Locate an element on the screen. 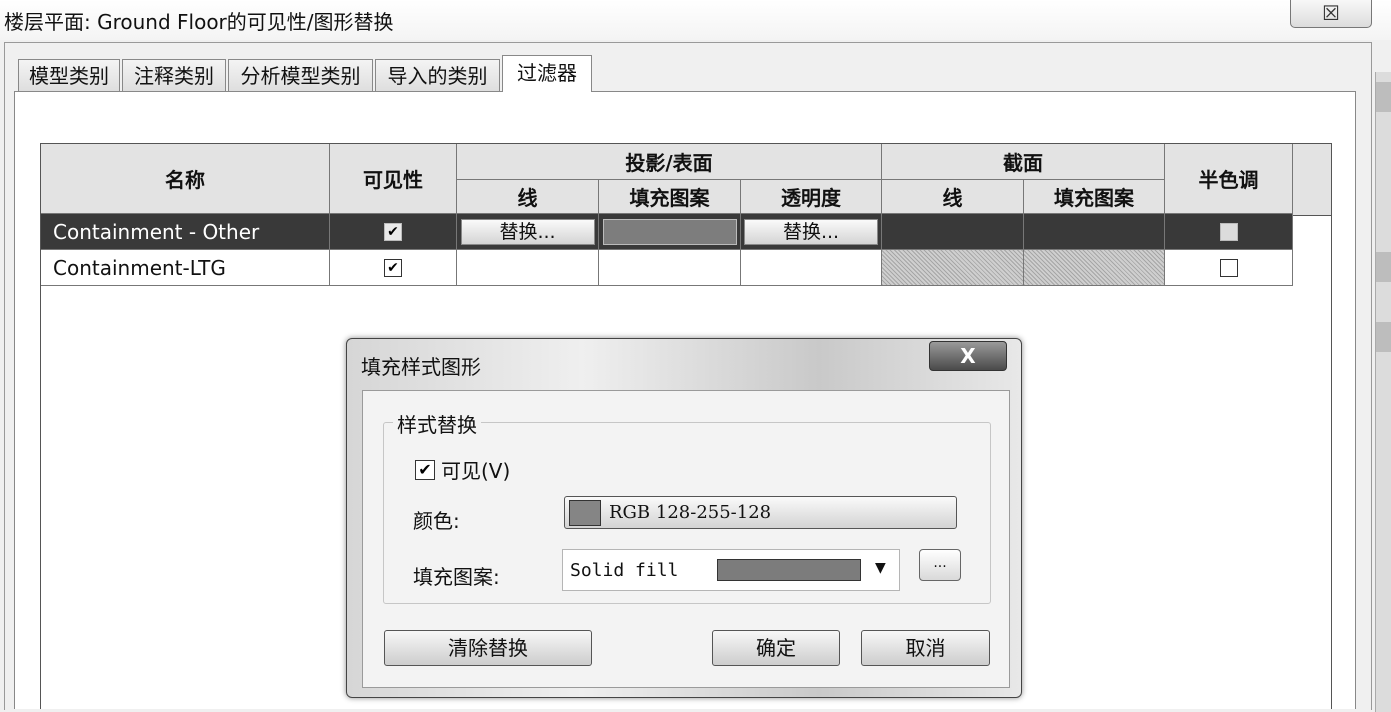 Image resolution: width=1391 pixels, height=712 pixels. tab-filters: 过滤器 is located at coordinates (547, 73).